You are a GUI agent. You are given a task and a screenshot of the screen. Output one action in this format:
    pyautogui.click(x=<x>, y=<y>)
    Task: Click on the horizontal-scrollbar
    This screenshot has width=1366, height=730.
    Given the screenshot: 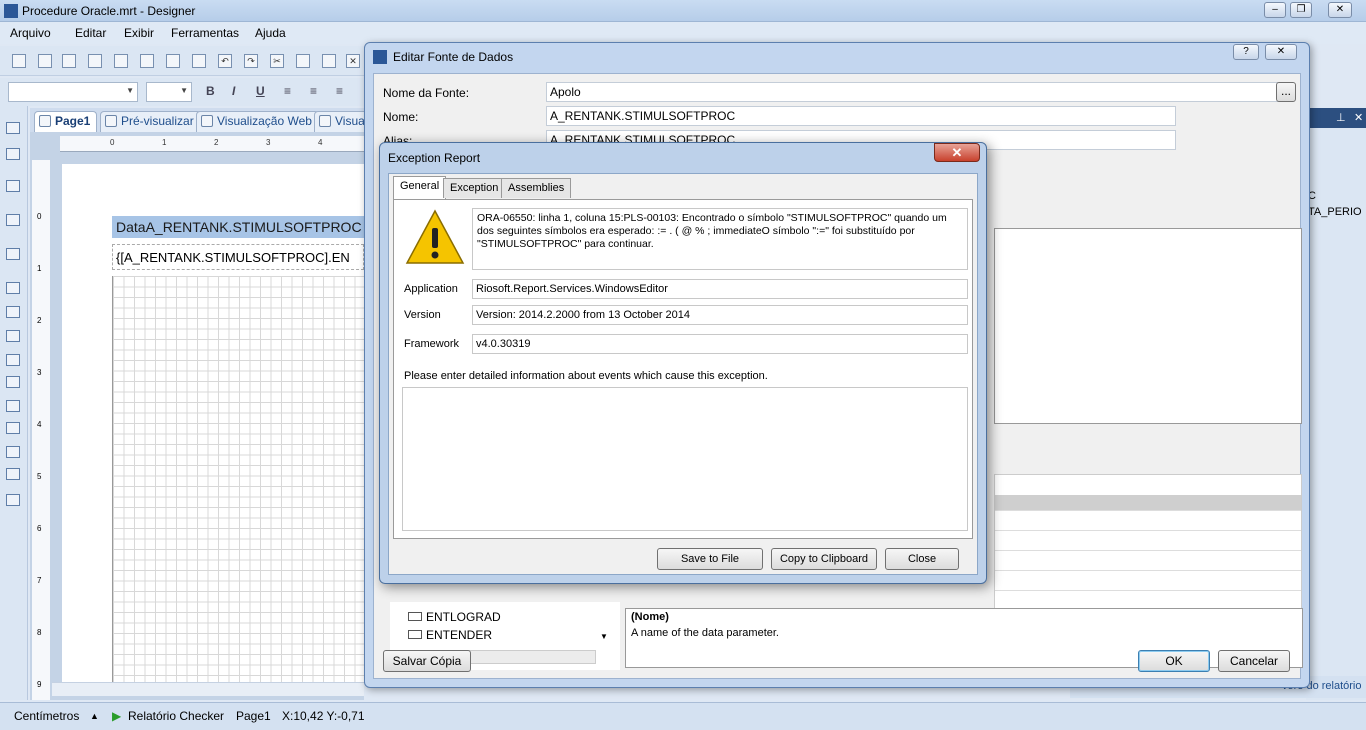 What is the action you would take?
    pyautogui.click(x=208, y=689)
    